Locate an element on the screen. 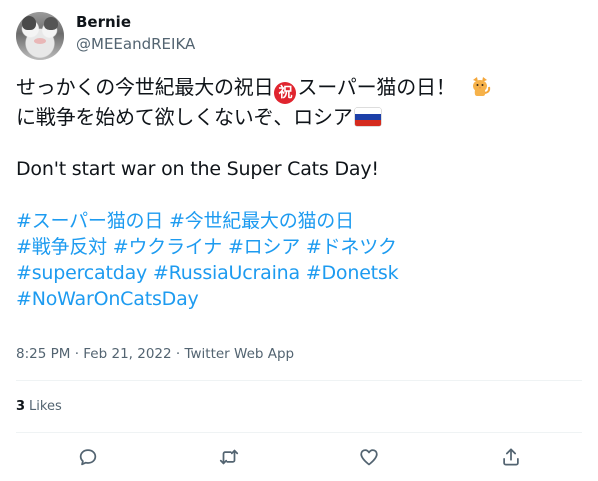  retweet-icon is located at coordinates (229, 457).